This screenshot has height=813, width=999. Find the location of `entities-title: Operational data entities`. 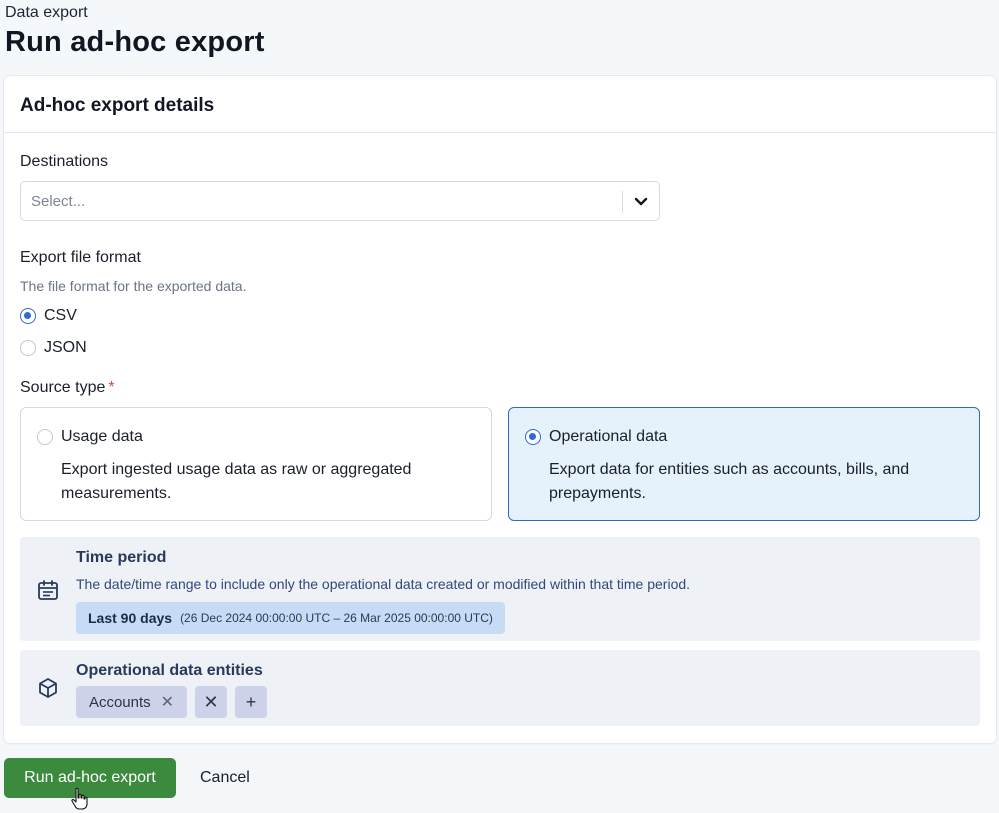

entities-title: Operational data entities is located at coordinates (169, 670).